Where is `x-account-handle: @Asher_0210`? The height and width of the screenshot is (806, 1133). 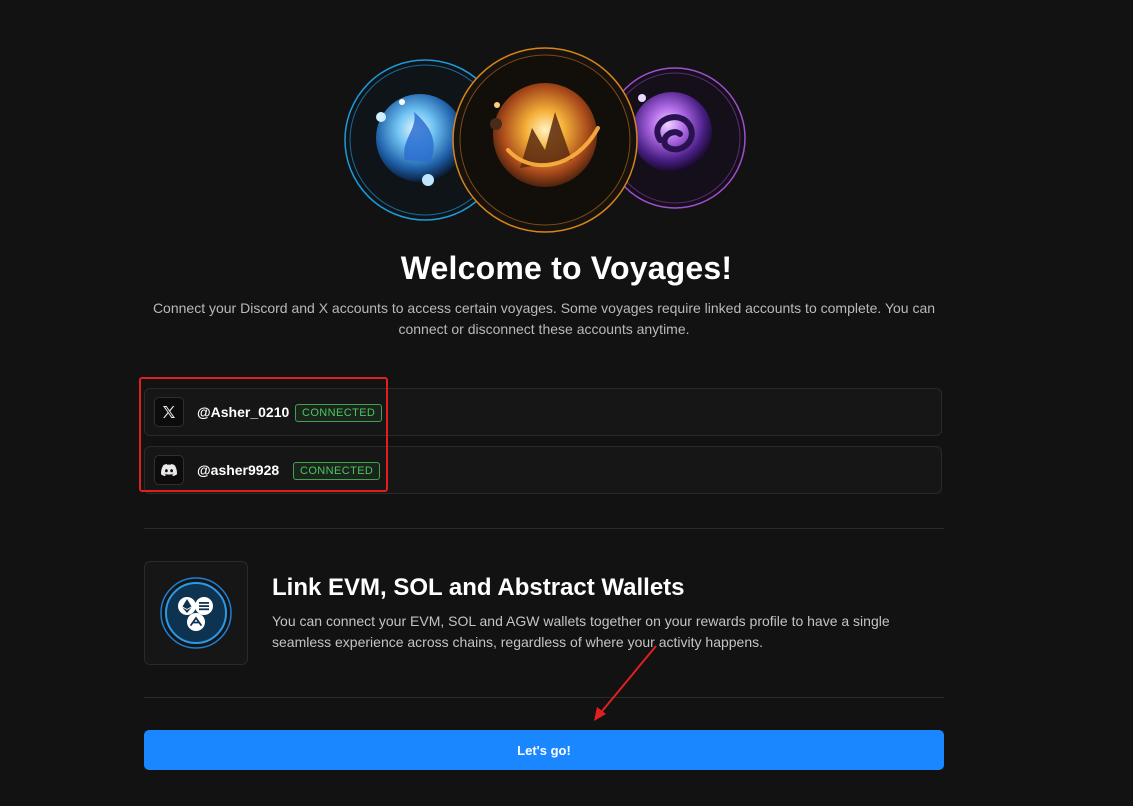
x-account-handle: @Asher_0210 is located at coordinates (243, 412).